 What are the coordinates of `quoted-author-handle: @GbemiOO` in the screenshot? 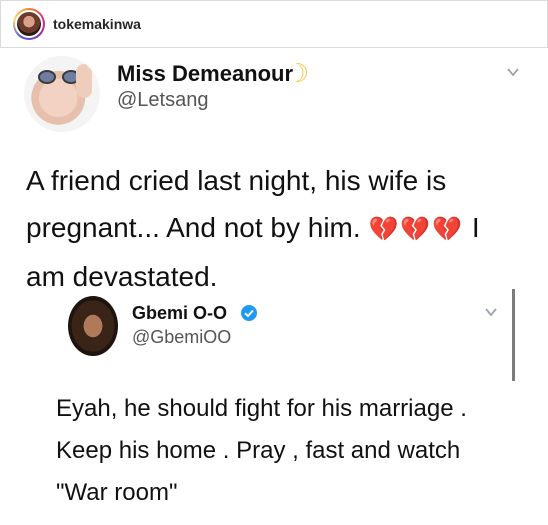 It's located at (181, 337).